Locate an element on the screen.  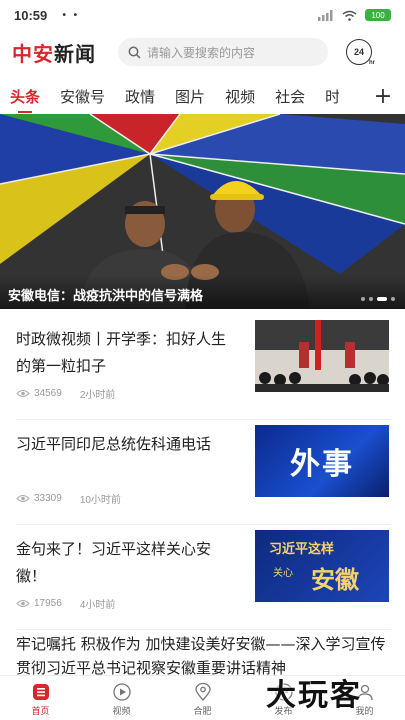
thumbnail-text-3: 安徽 is located at coordinates (335, 580).